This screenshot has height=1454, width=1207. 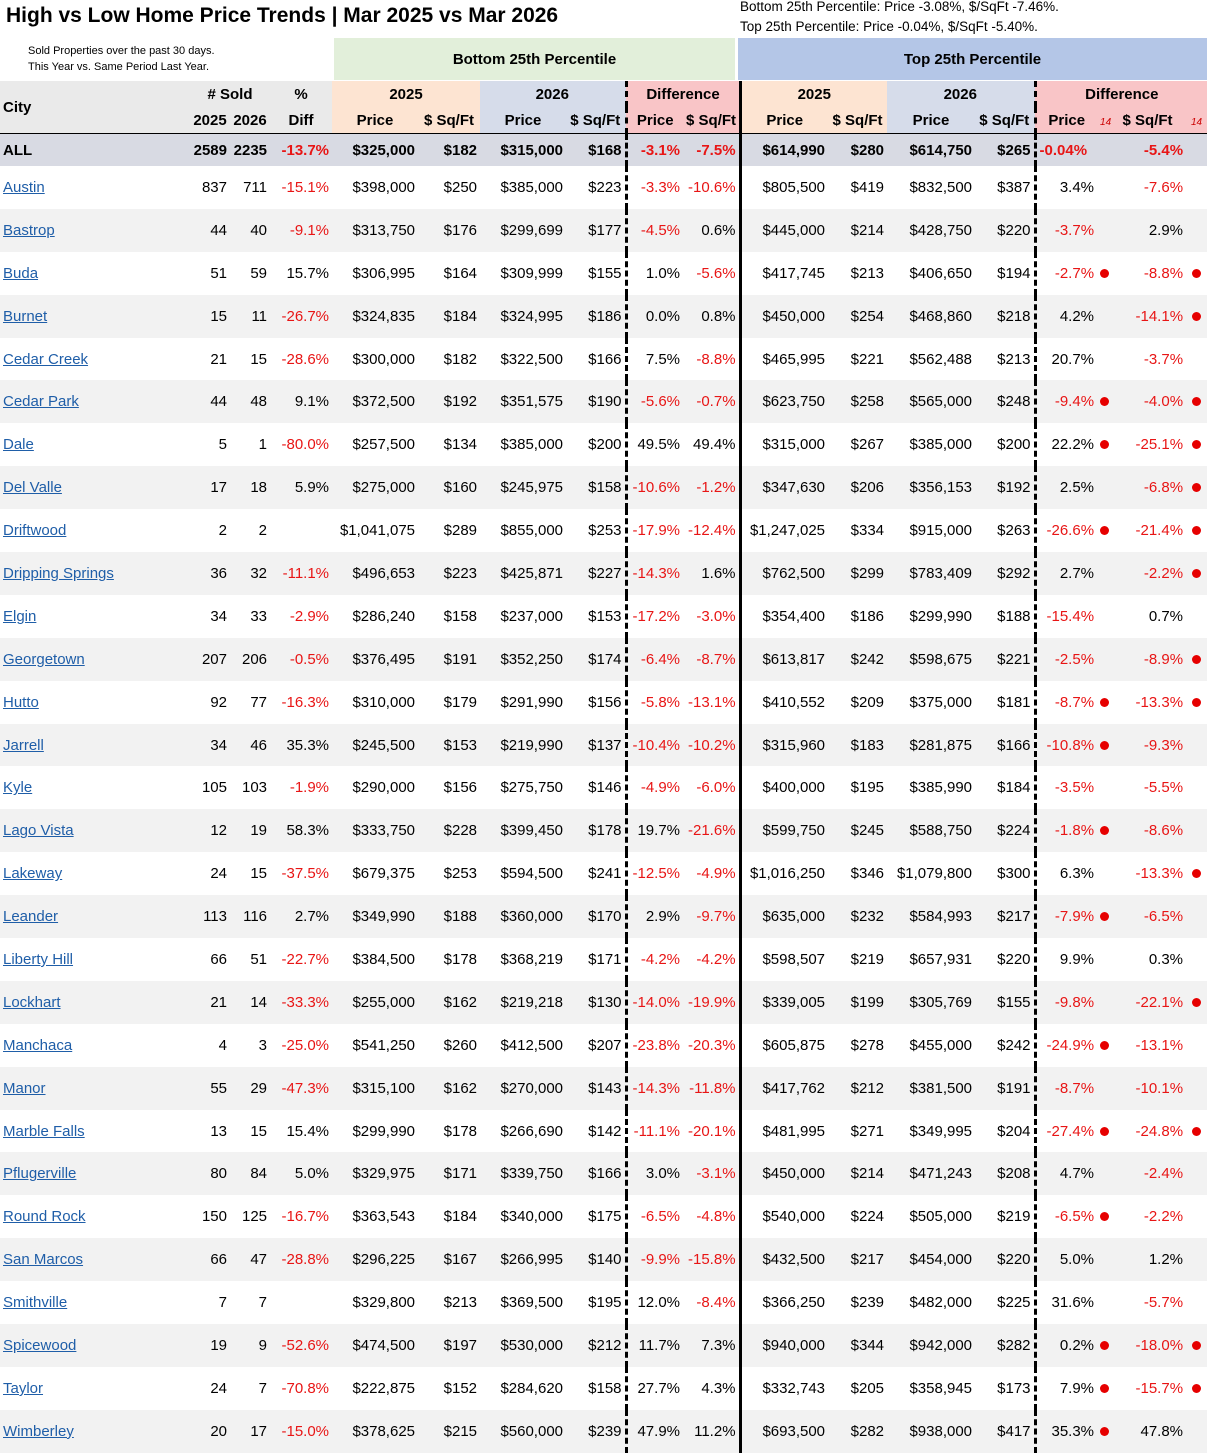 What do you see at coordinates (449, 659) in the screenshot?
I see `cell-bottom-2025-sqft: $191` at bounding box center [449, 659].